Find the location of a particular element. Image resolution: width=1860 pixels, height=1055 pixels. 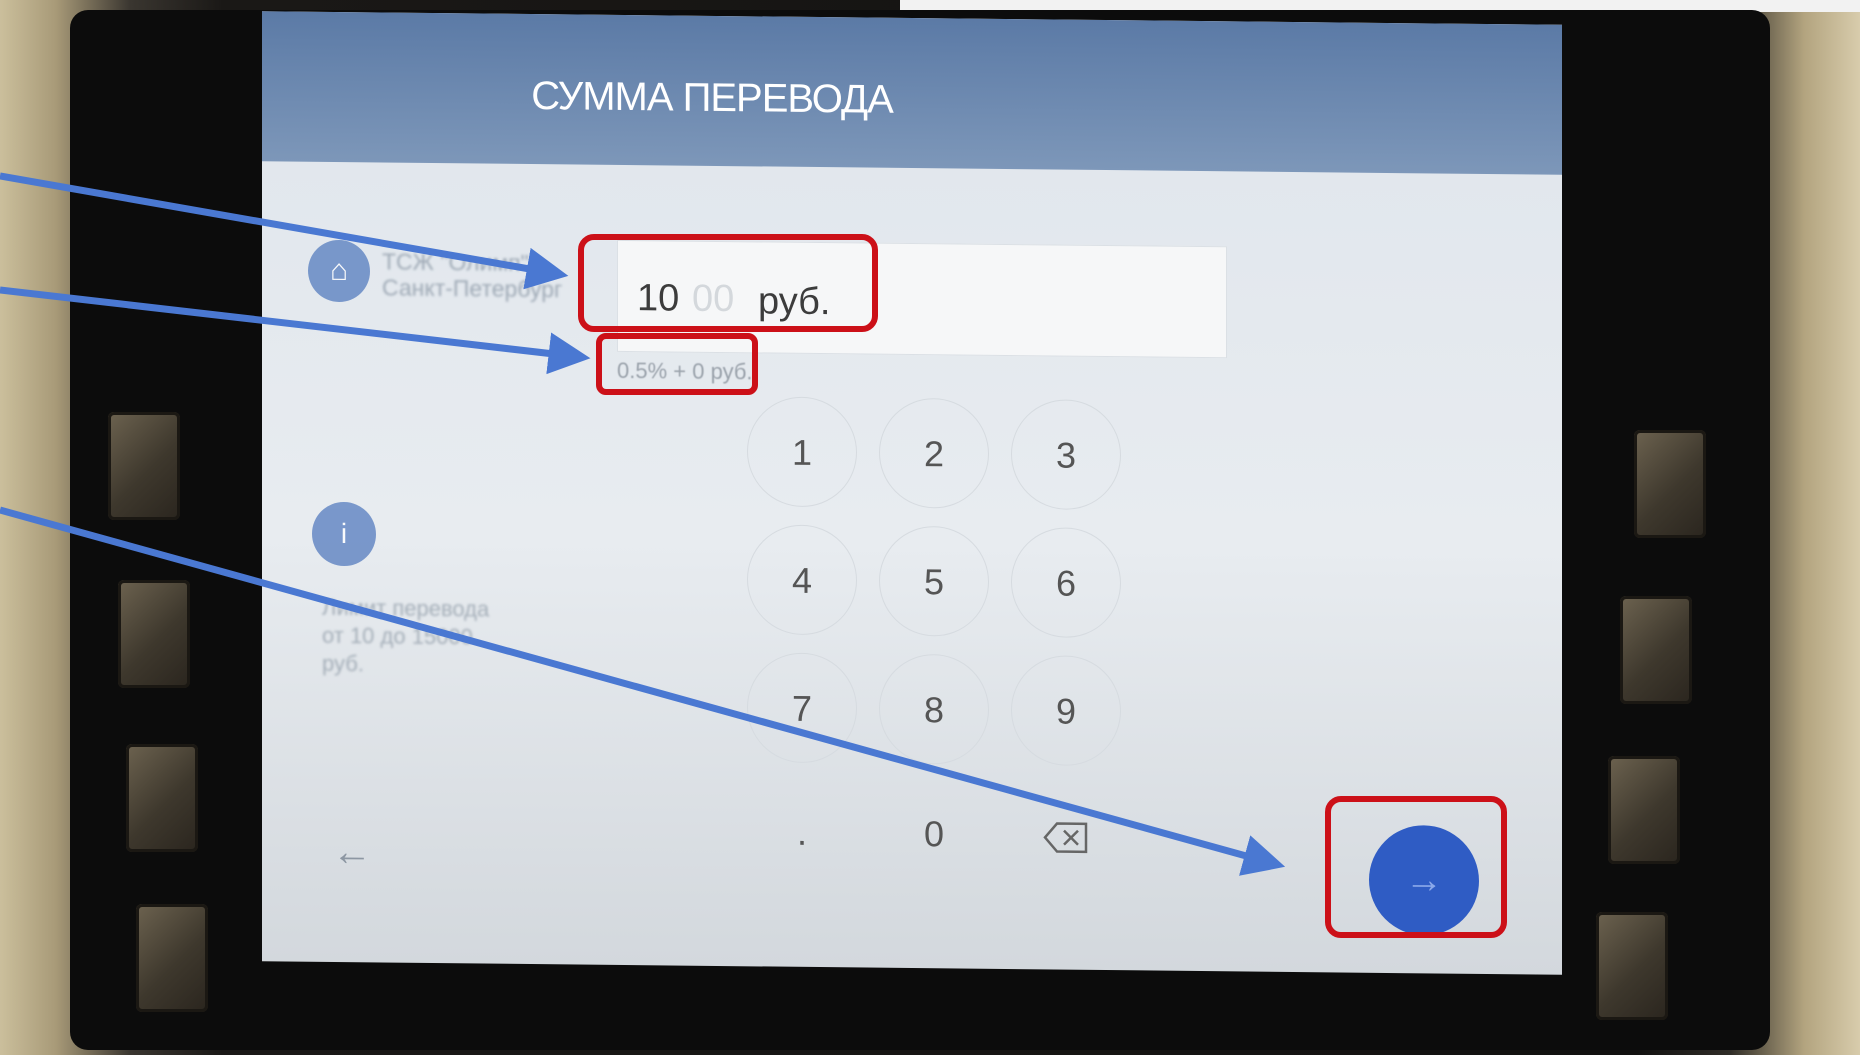

arrow-to-commission is located at coordinates (295, 330).